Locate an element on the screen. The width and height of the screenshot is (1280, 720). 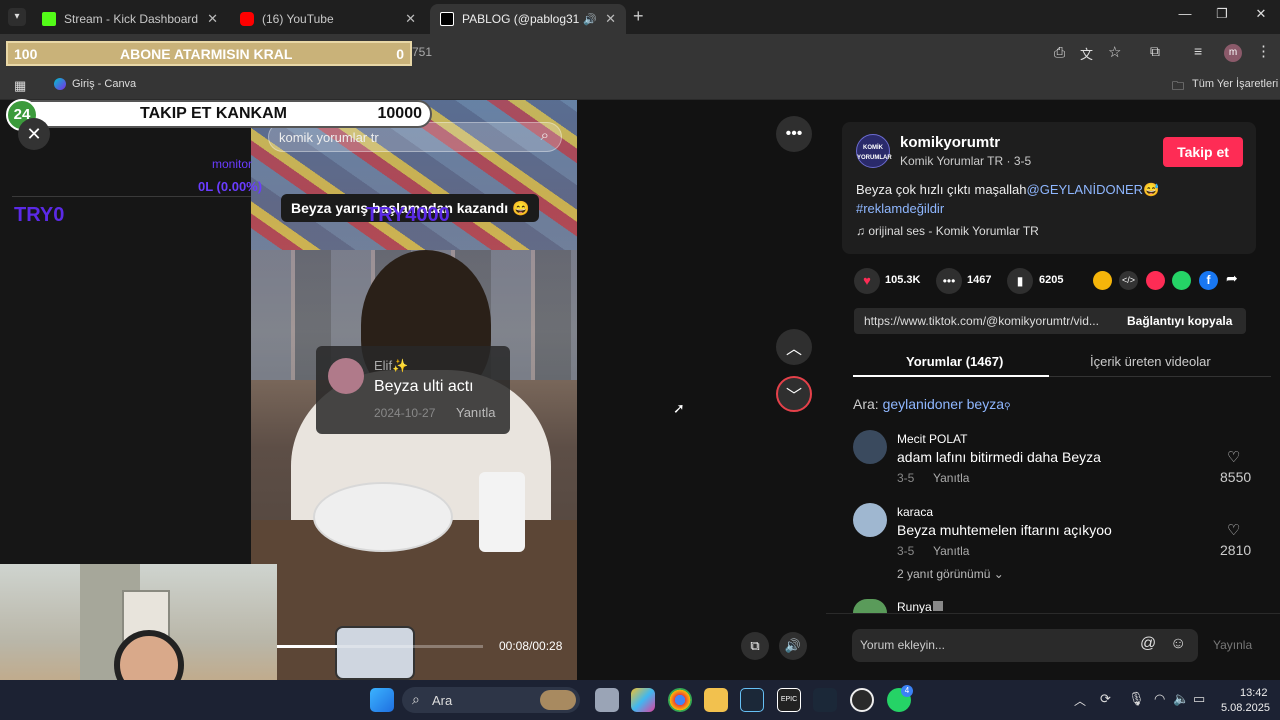
comment-date: 3-5 is located at coordinates (906, 551).